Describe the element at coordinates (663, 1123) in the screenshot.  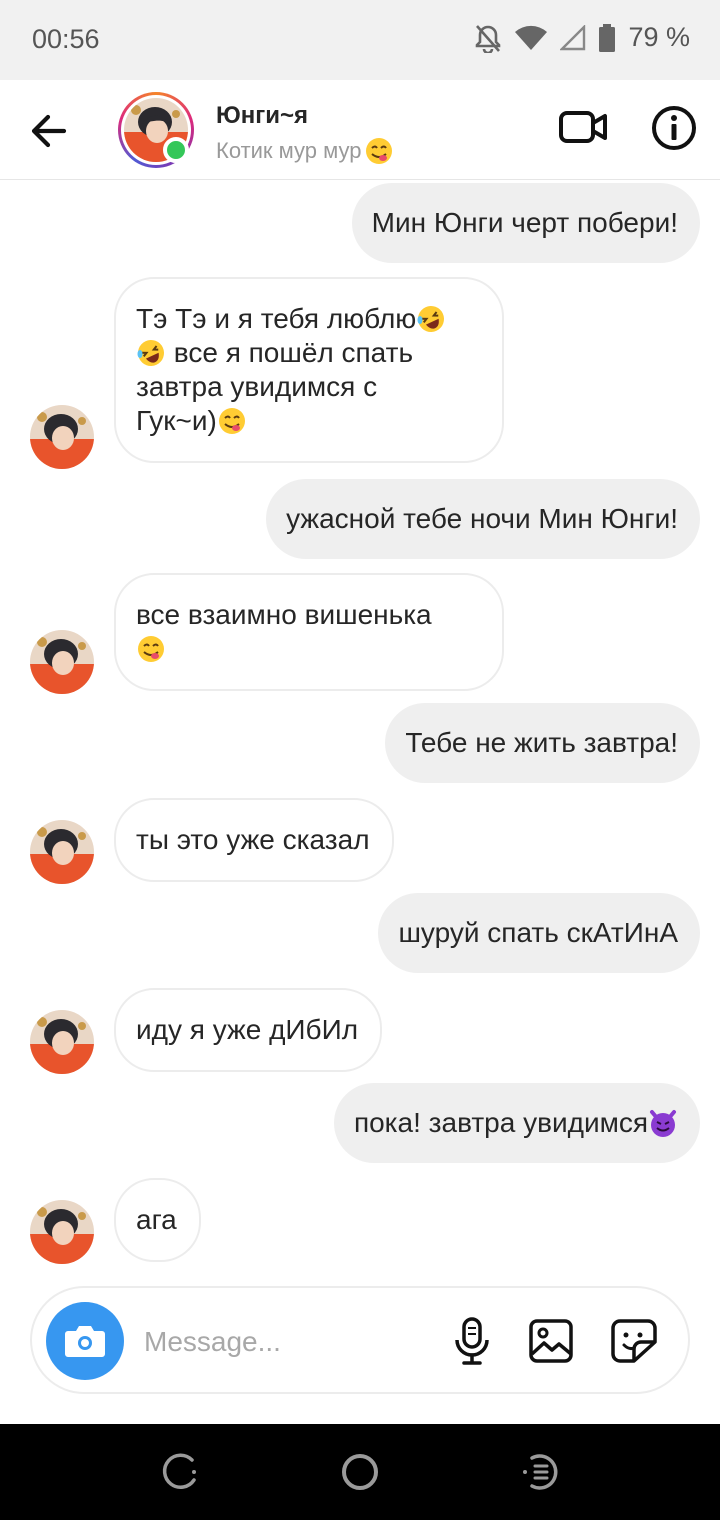
I see `smiling-devil-icon` at that location.